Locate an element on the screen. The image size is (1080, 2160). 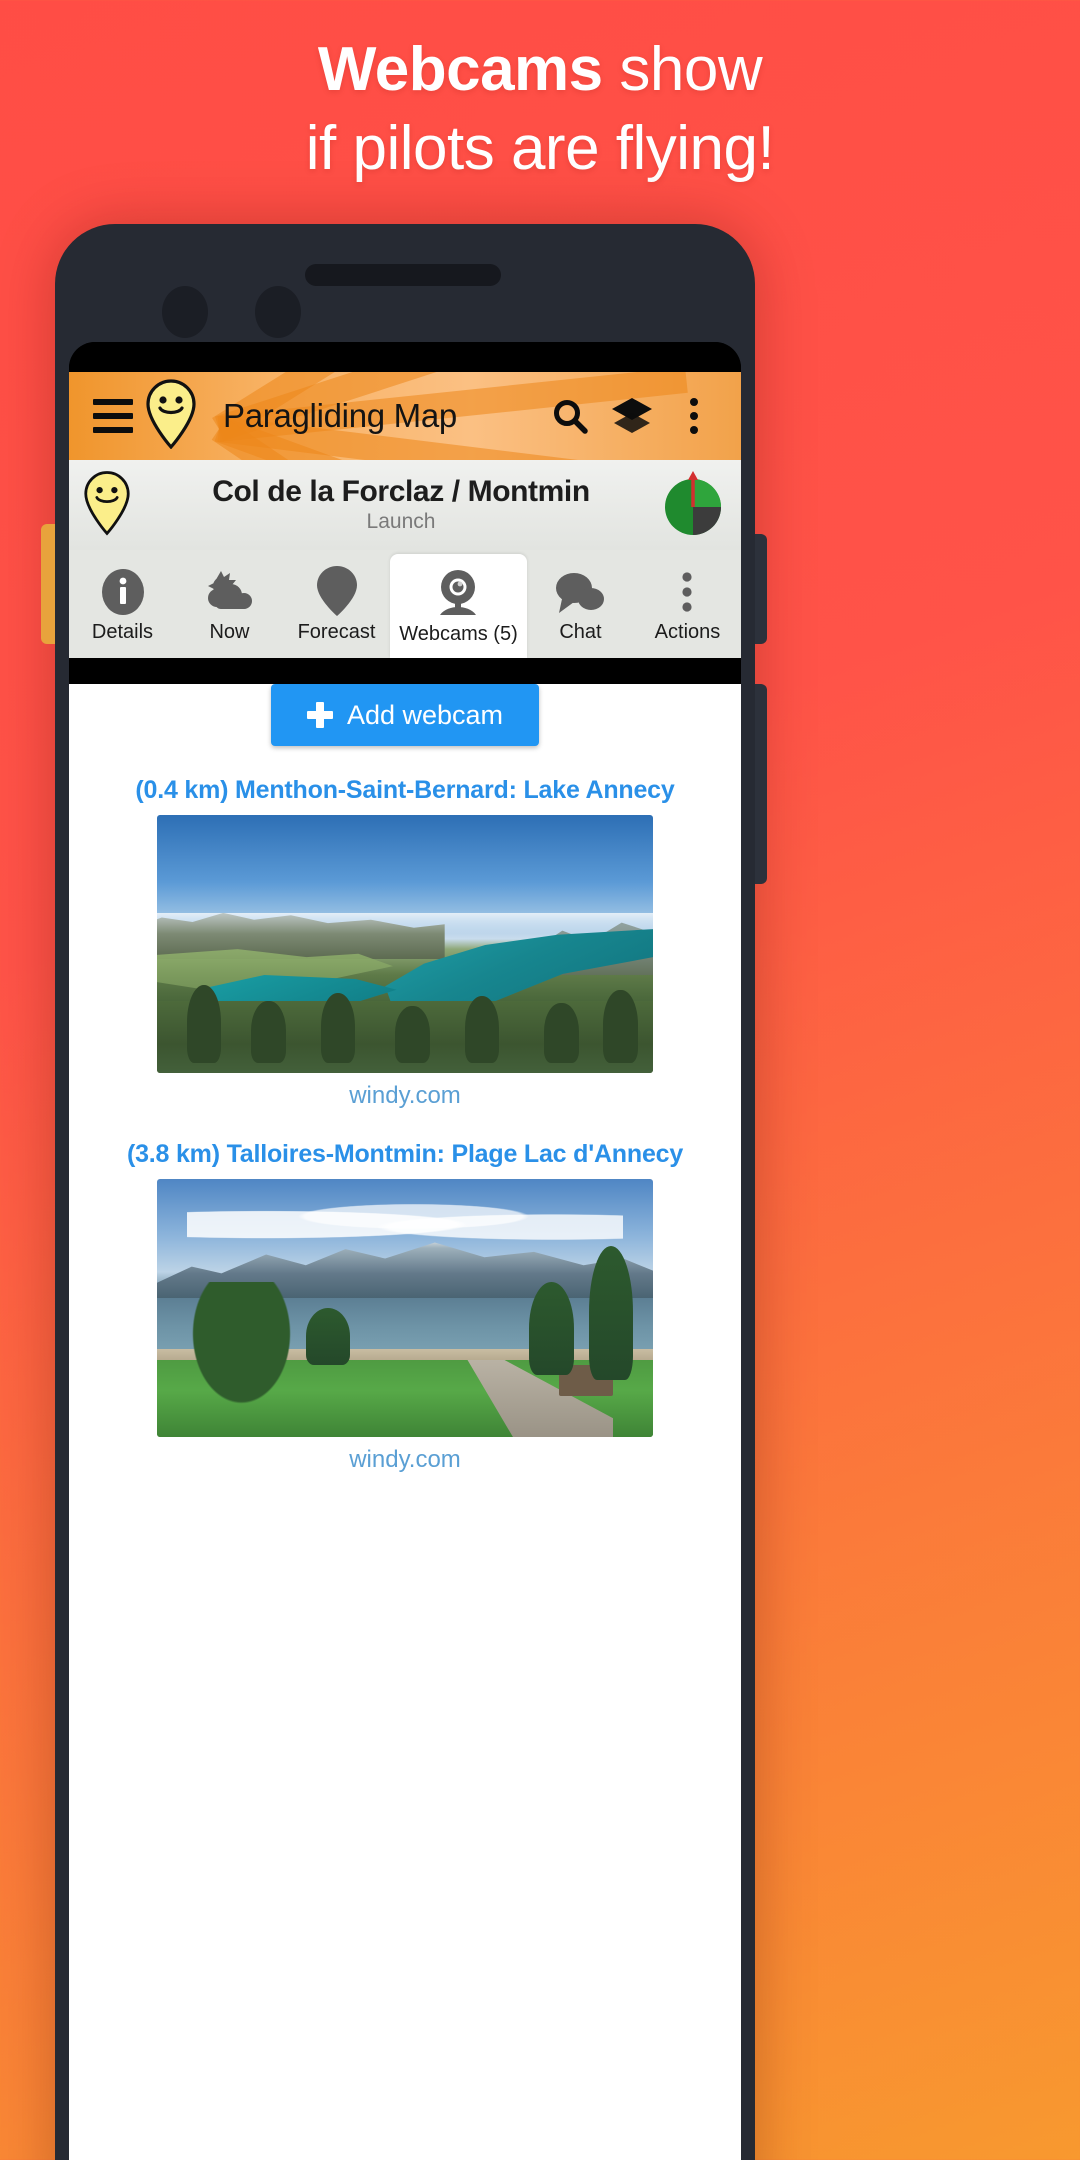
promo-line-1-strong: Webcams is located at coordinates (460, 69).